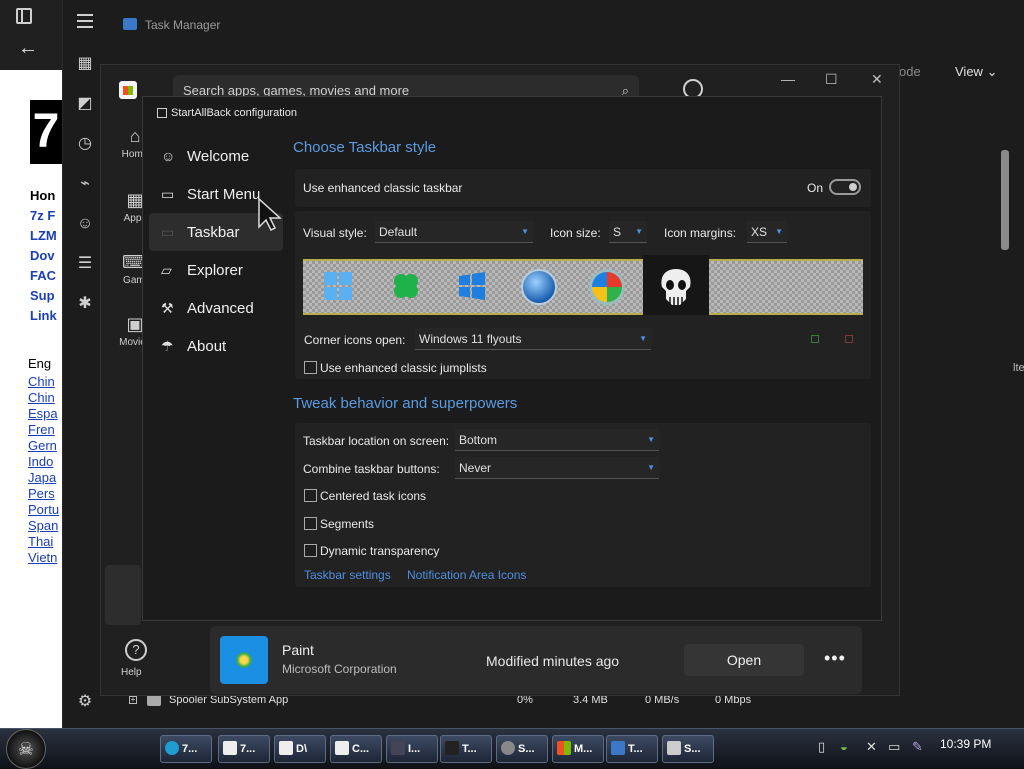 This screenshot has height=769, width=1024. Describe the element at coordinates (310, 523) in the screenshot. I see `segments-checkbox` at that location.